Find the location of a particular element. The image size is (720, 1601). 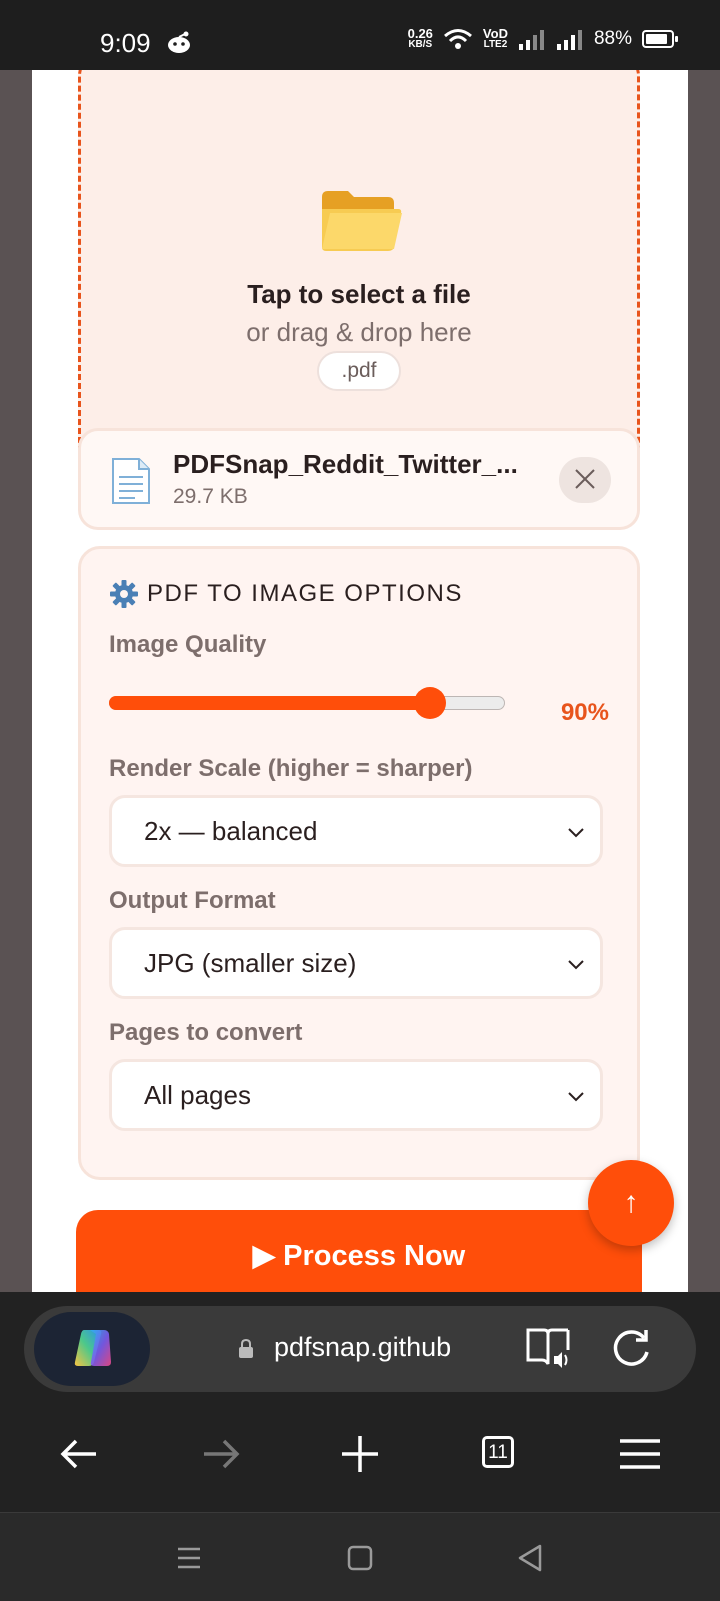

remove-file-button is located at coordinates (585, 480).